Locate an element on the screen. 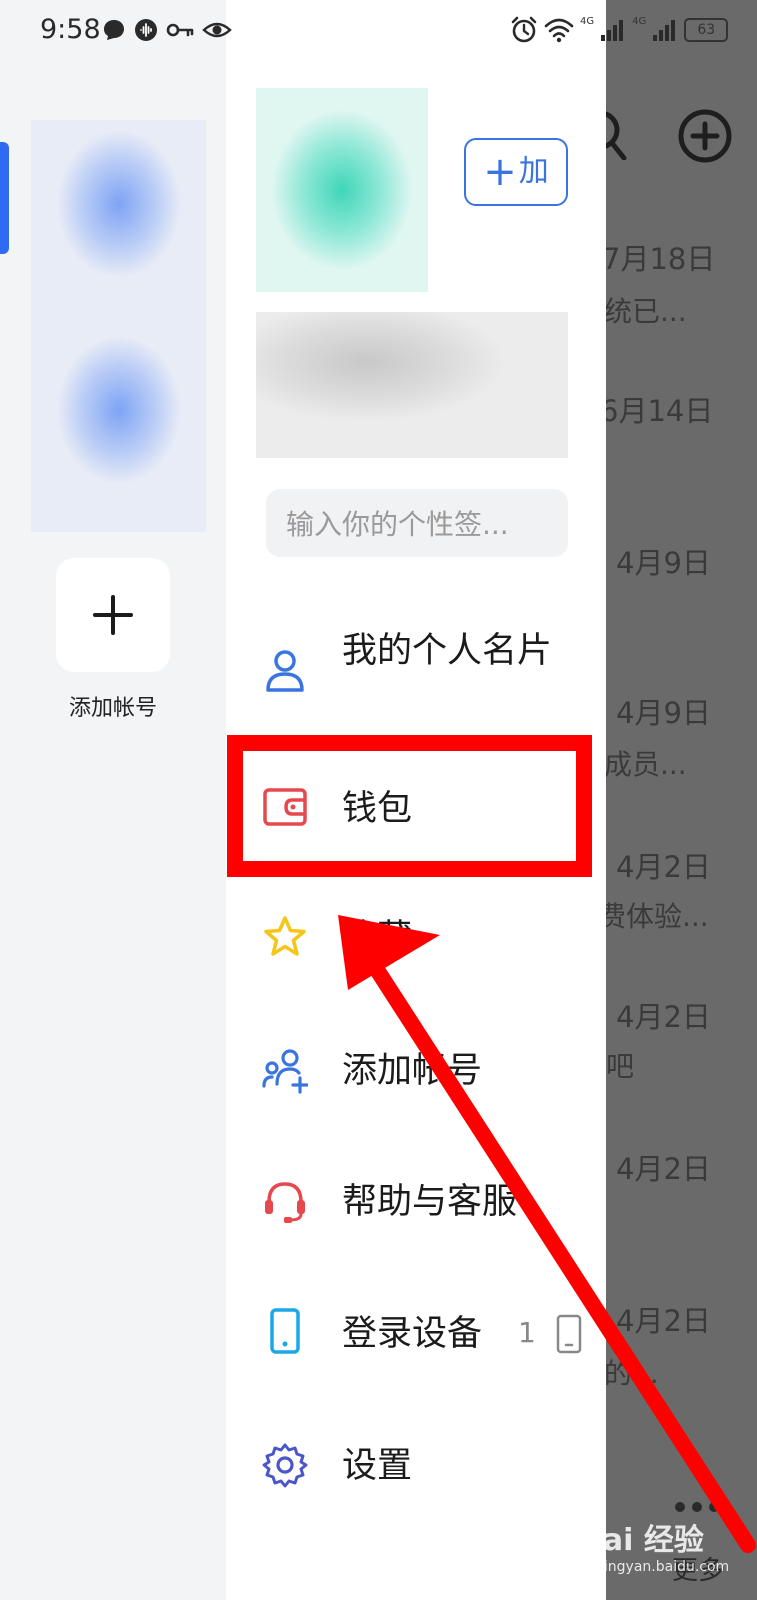  add-account-label: 添加帐号 is located at coordinates (112, 708).